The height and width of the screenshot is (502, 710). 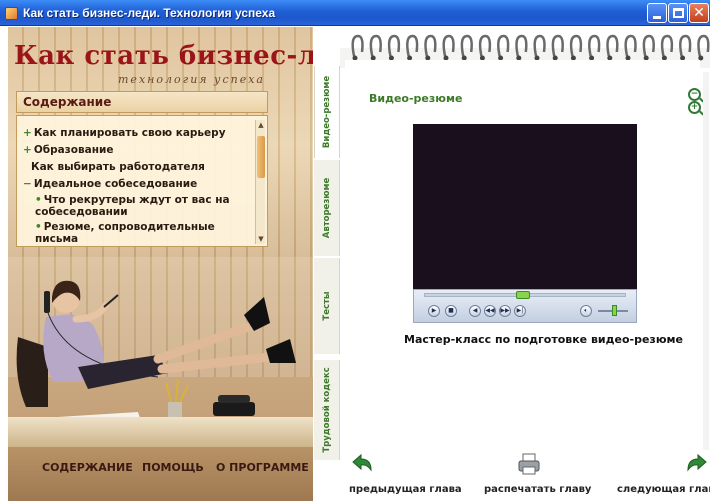 I want to click on rewind-button: ◀◀, so click(x=490, y=311).